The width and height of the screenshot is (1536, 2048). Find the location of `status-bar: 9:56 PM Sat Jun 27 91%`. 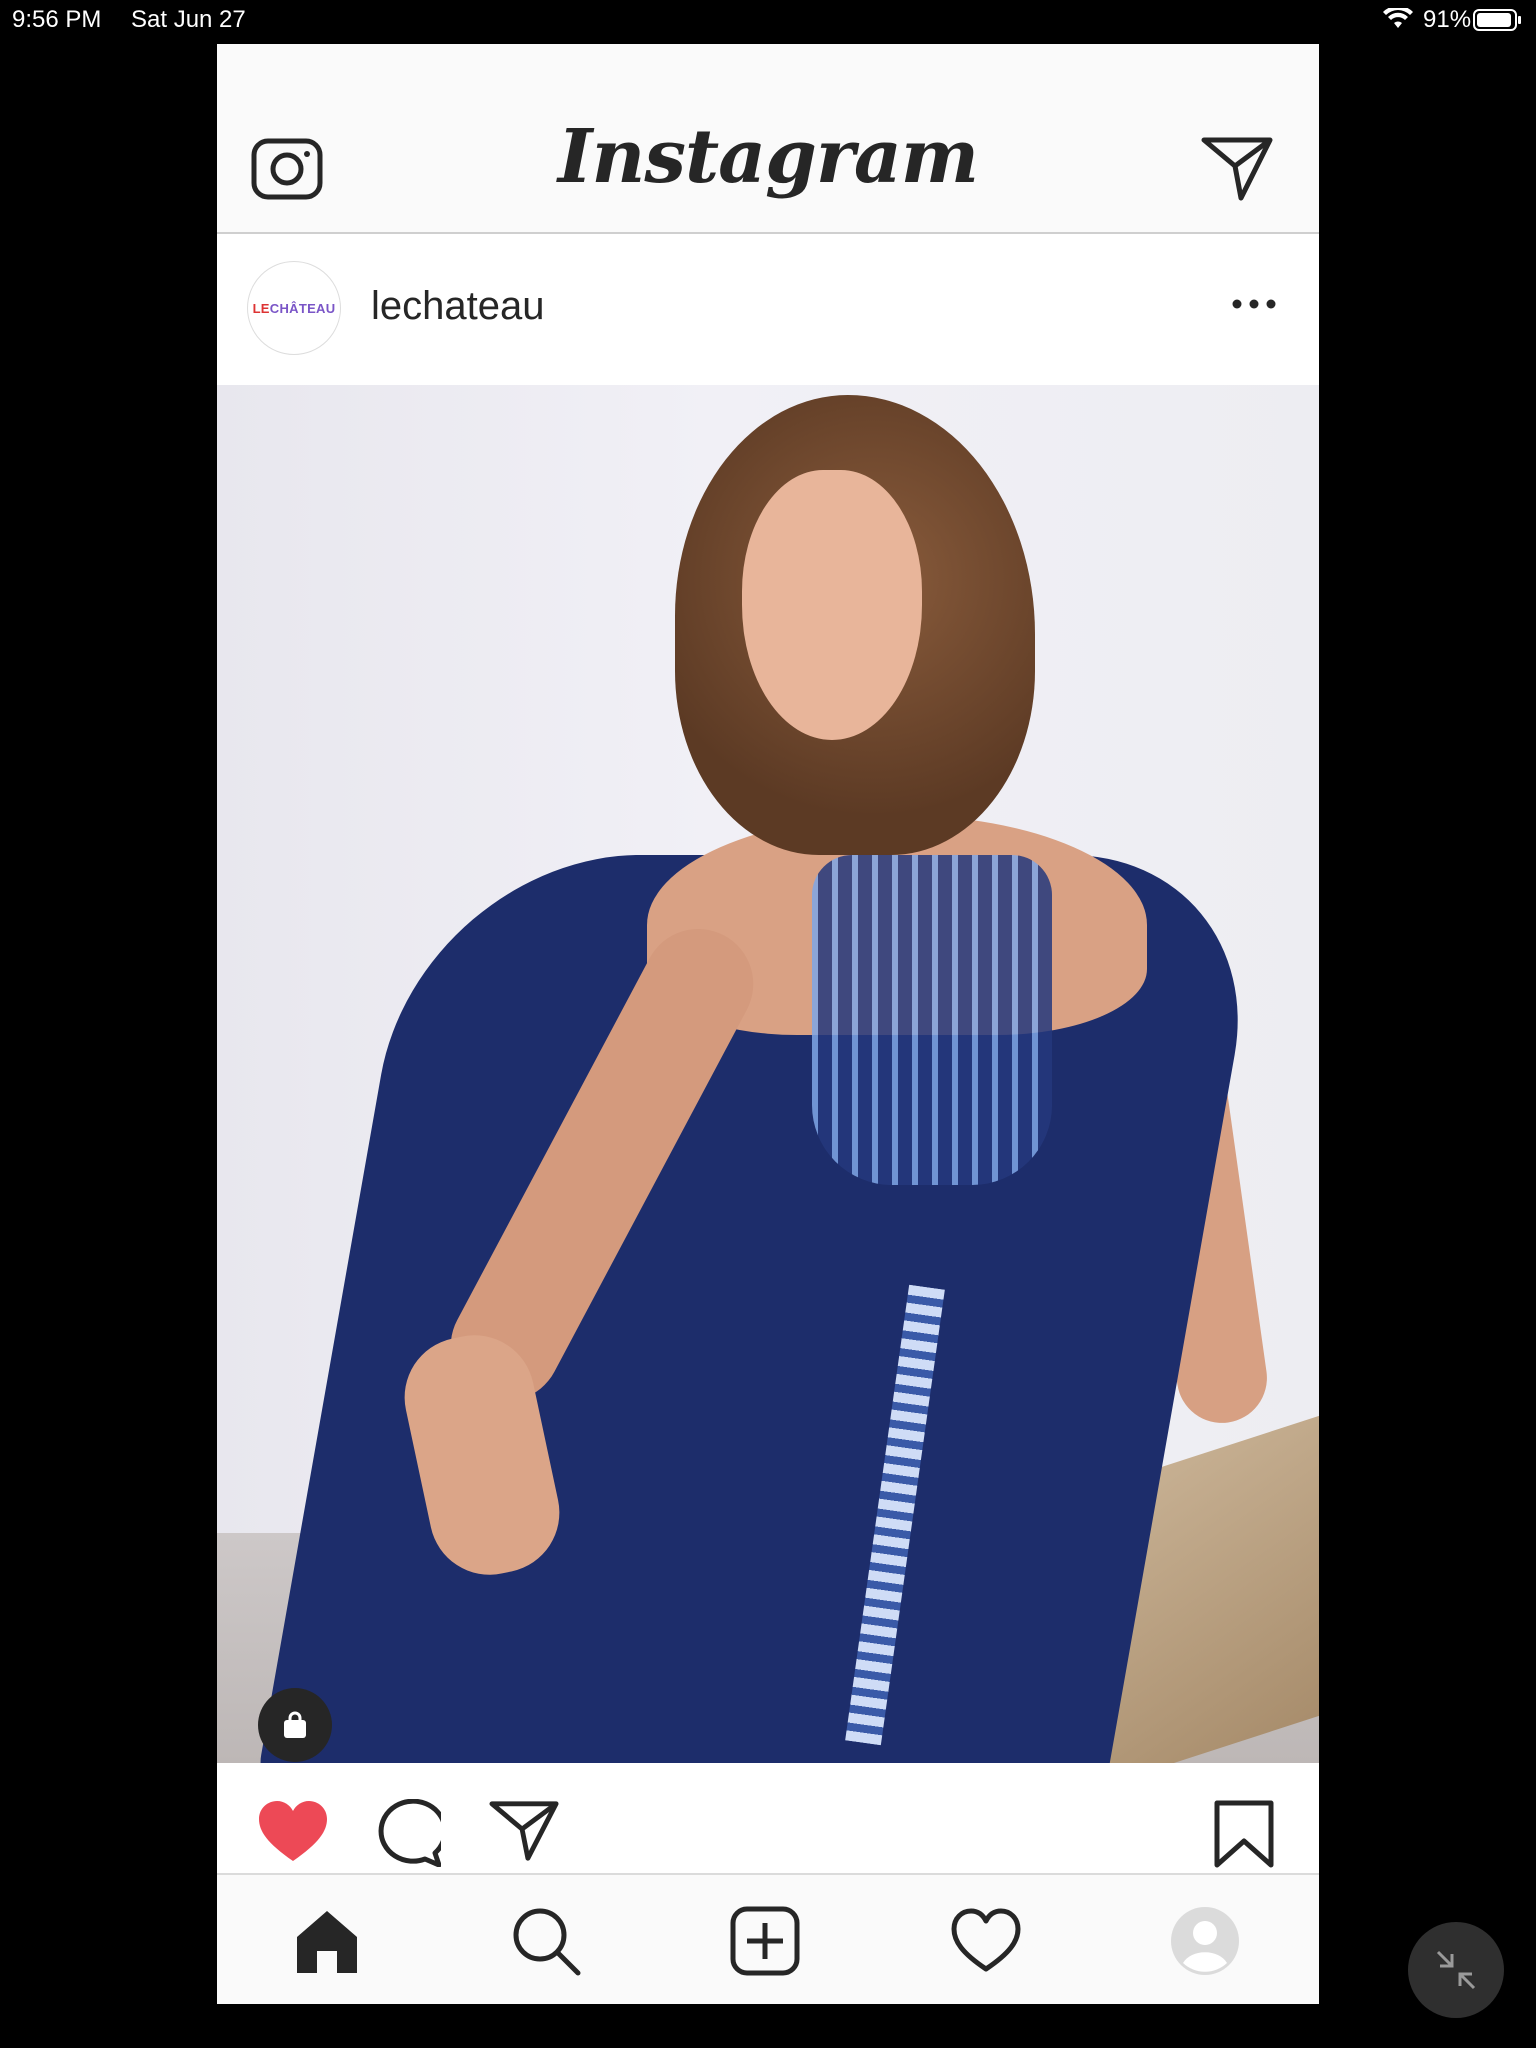

status-bar: 9:56 PM Sat Jun 27 91% is located at coordinates (768, 20).